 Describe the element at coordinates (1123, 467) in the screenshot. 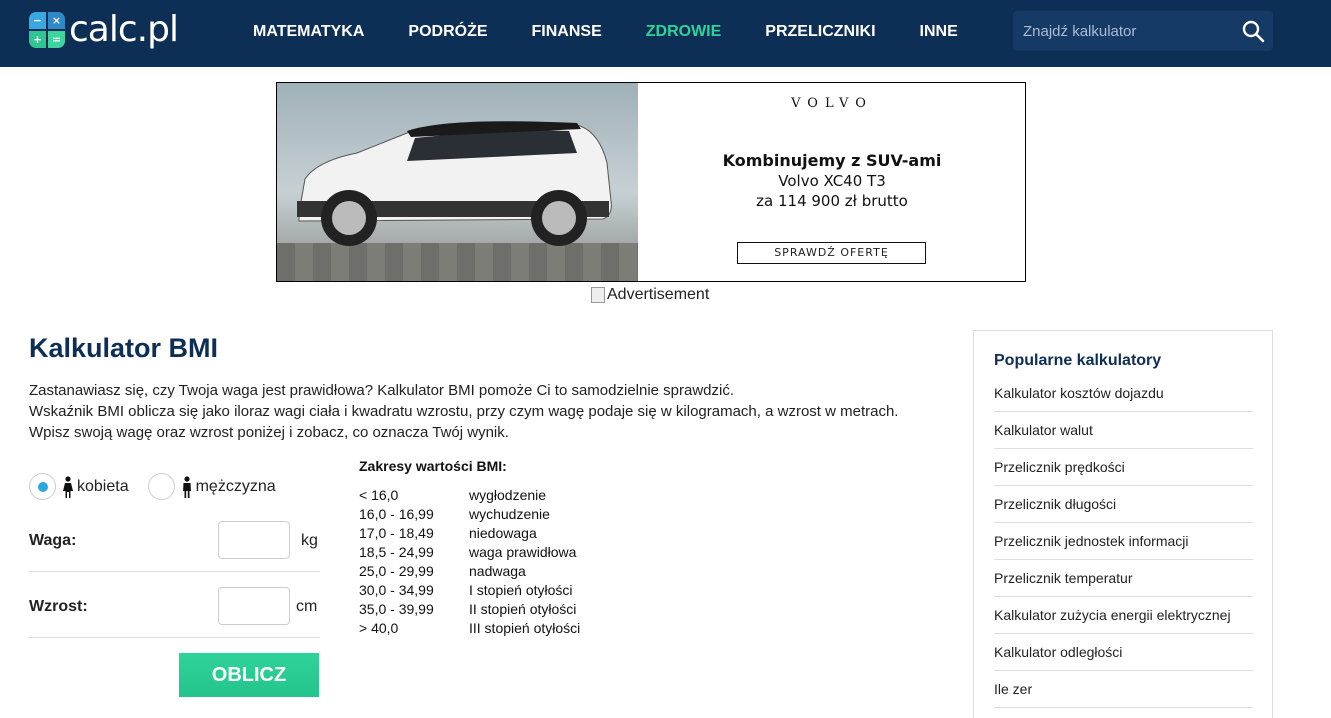

I see `sidebar-item-przelicznik-predkosci: Przelicznik prędkości` at that location.